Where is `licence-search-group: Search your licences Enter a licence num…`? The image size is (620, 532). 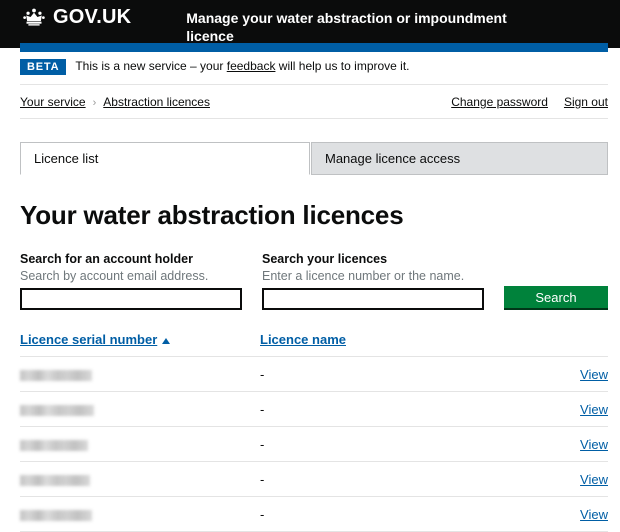
licence-search-group: Search your licences Enter a licence num… is located at coordinates (373, 280).